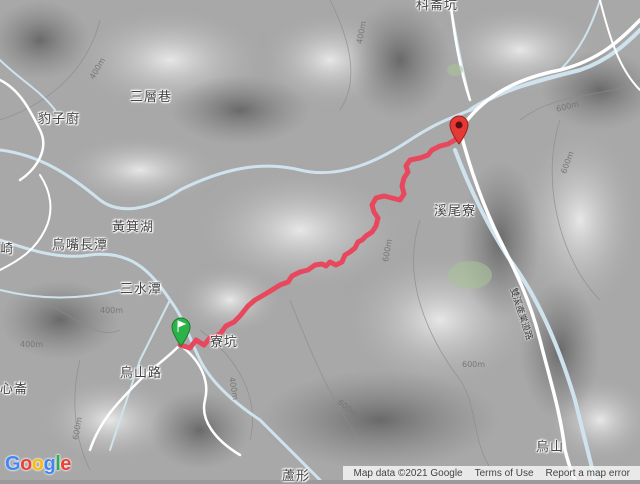 The width and height of the screenshot is (640, 484). What do you see at coordinates (7, 249) in the screenshot?
I see `place-label-left: 崎` at bounding box center [7, 249].